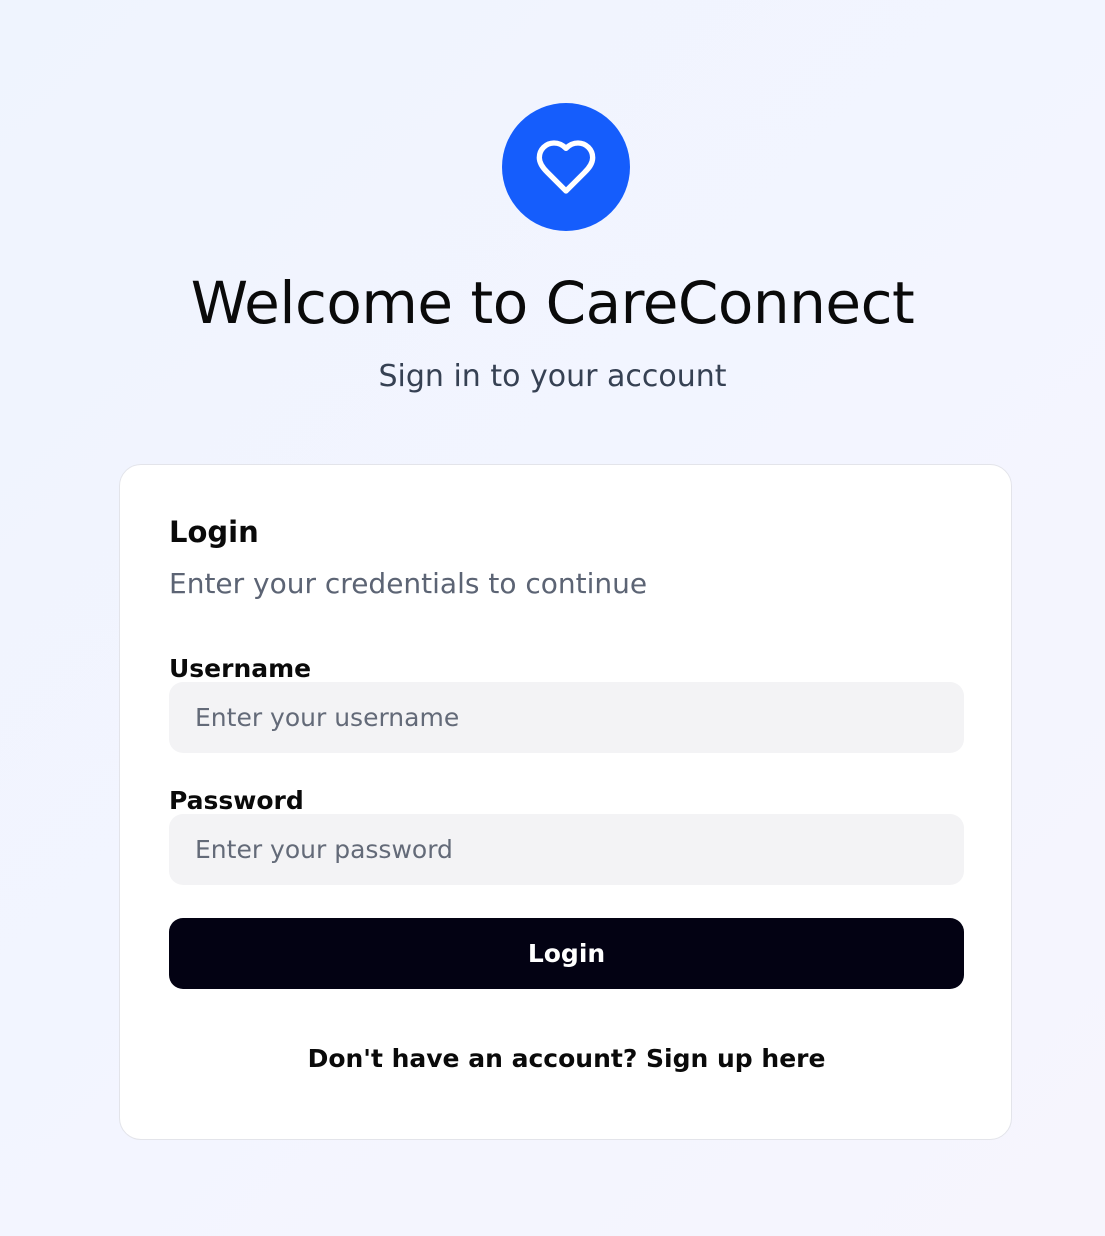 Image resolution: width=1105 pixels, height=1236 pixels. I want to click on login-card-title: Login, so click(214, 532).